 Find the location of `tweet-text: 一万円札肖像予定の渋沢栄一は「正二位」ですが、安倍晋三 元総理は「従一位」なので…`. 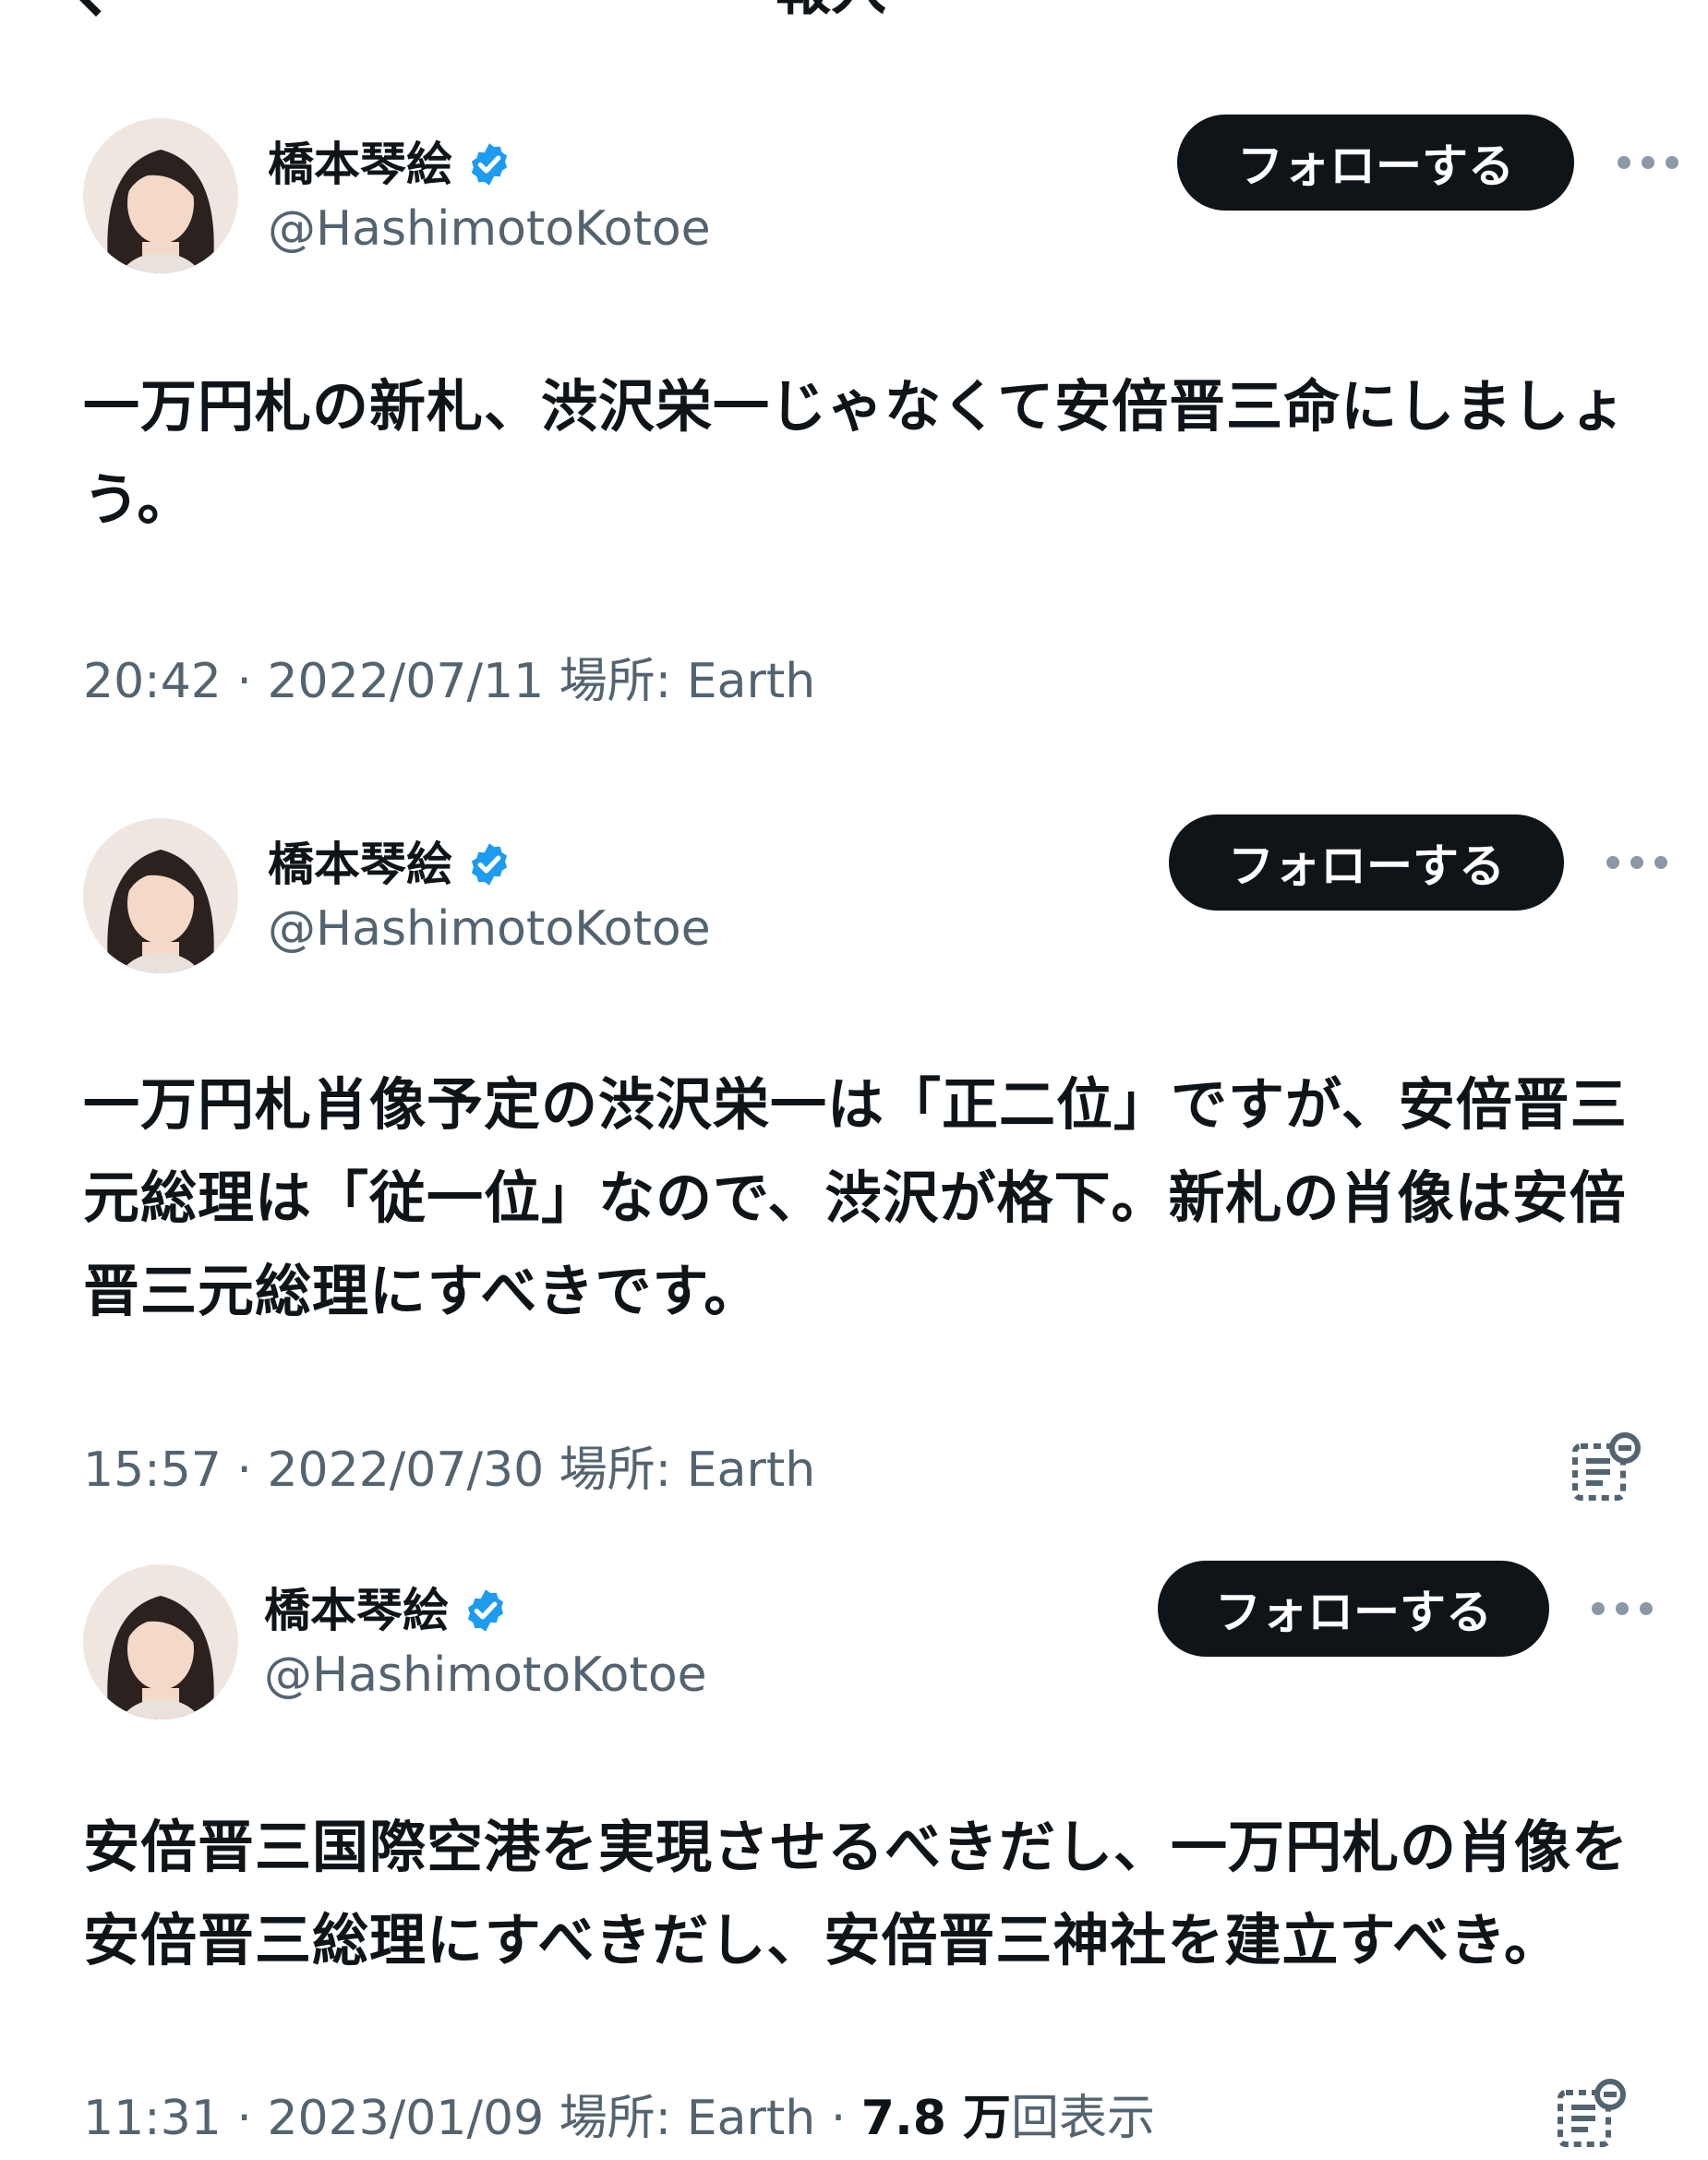

tweet-text: 一万円札肖像予定の渋沢栄一は「正二位」ですが、安倍晋三 元総理は「従一位」なので… is located at coordinates (868, 1198).